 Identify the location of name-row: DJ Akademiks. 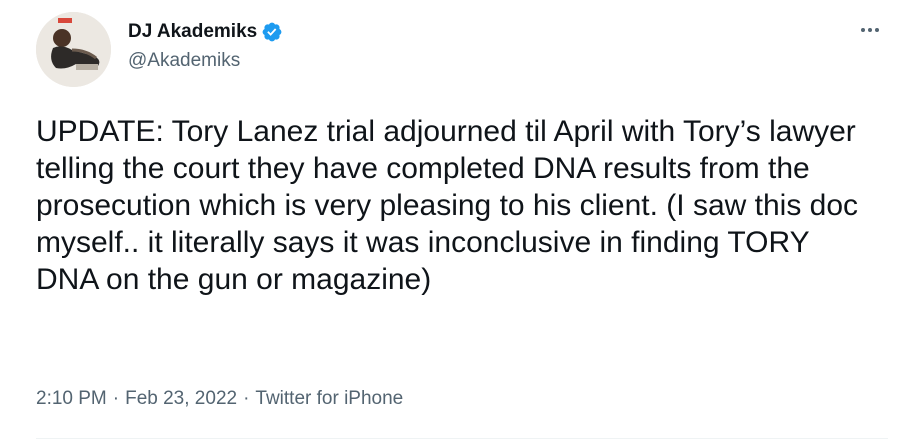
(205, 32).